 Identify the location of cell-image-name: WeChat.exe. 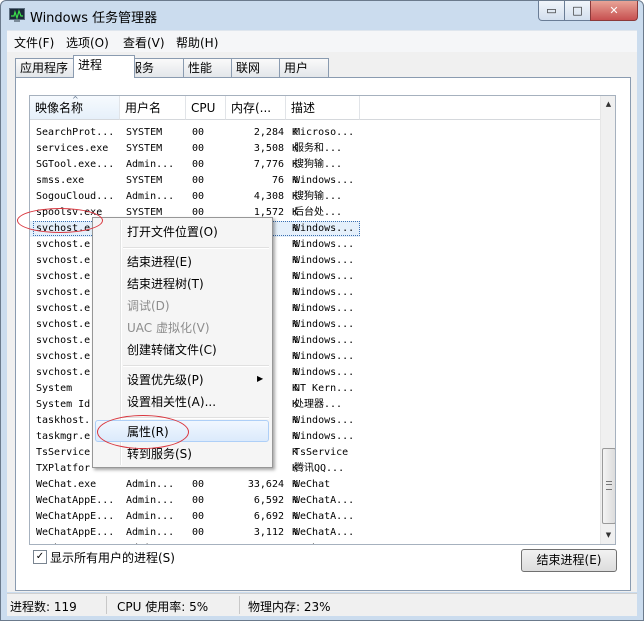
(66, 484).